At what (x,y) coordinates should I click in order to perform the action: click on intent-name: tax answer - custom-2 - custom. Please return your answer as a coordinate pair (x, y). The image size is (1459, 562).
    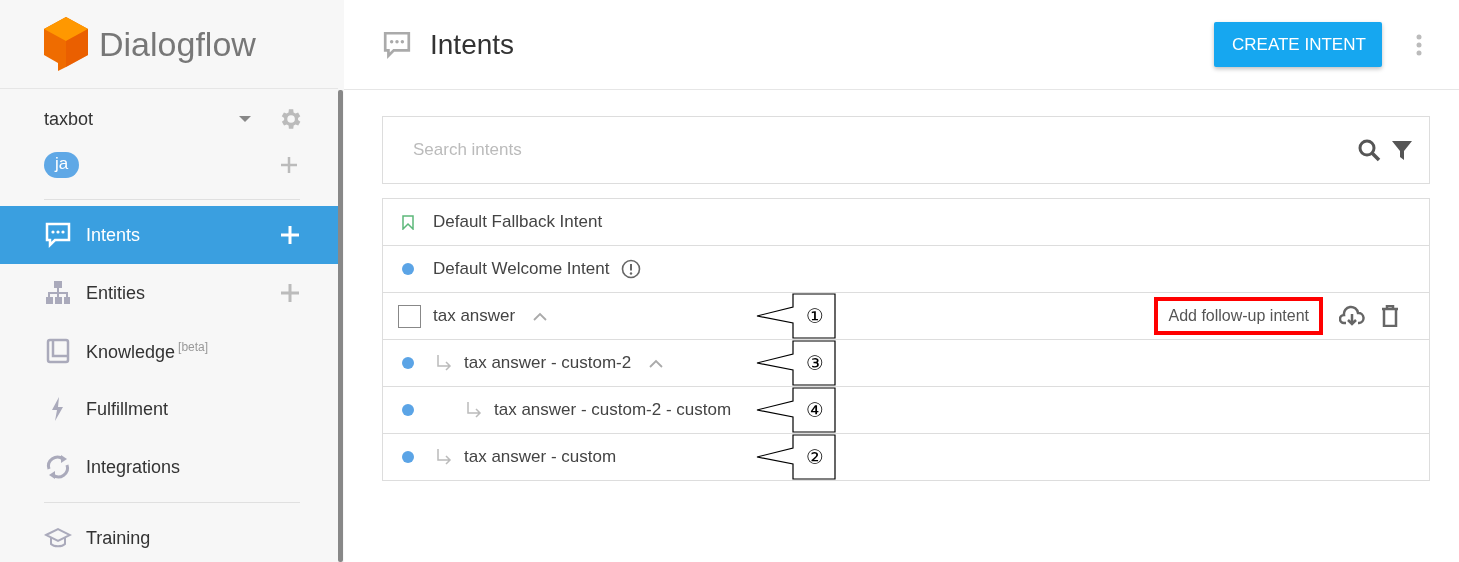
    Looking at the image, I should click on (613, 410).